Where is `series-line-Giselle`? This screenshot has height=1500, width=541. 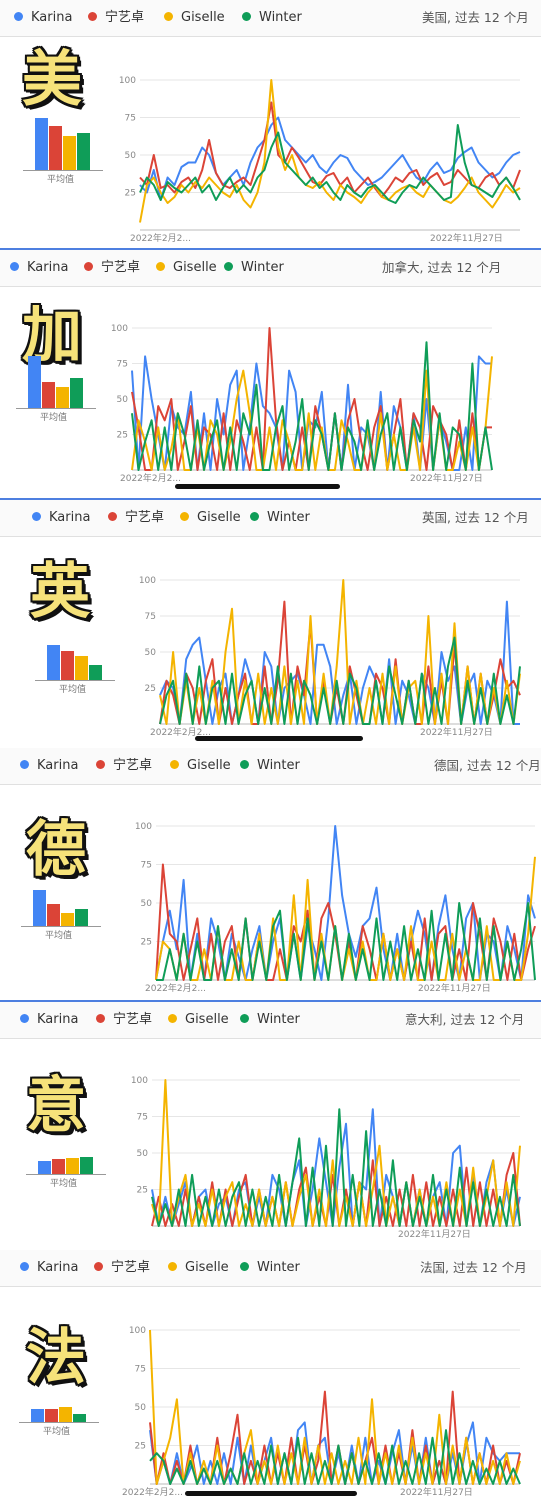 series-line-Giselle is located at coordinates (312, 413).